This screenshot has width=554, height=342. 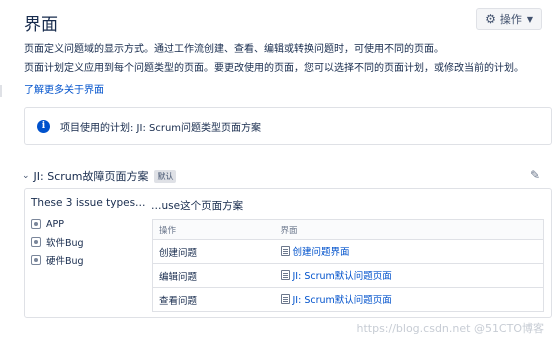 What do you see at coordinates (165, 176) in the screenshot?
I see `default-badge: 默认` at bounding box center [165, 176].